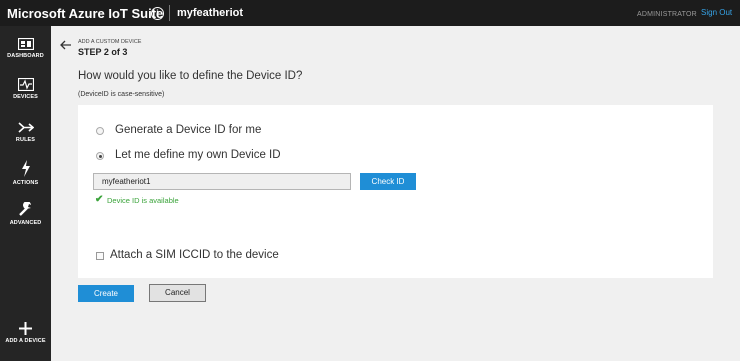 This screenshot has height=361, width=740. What do you see at coordinates (143, 200) in the screenshot?
I see `availability-status: Device ID is available` at bounding box center [143, 200].